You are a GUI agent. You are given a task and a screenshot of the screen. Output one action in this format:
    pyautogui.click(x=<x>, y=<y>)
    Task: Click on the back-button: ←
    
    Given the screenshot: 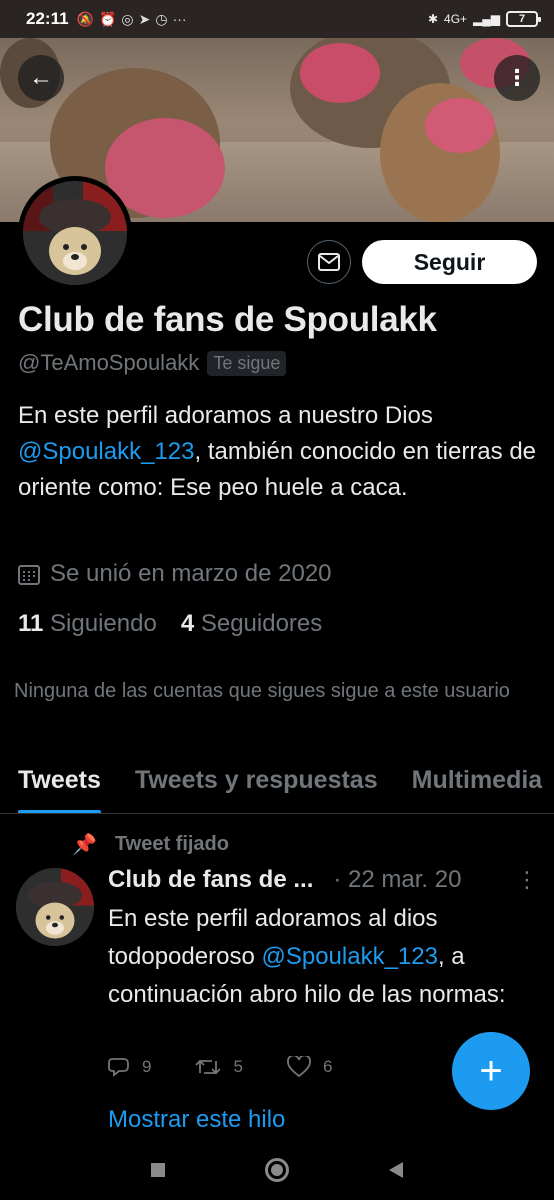 What is the action you would take?
    pyautogui.click(x=41, y=78)
    